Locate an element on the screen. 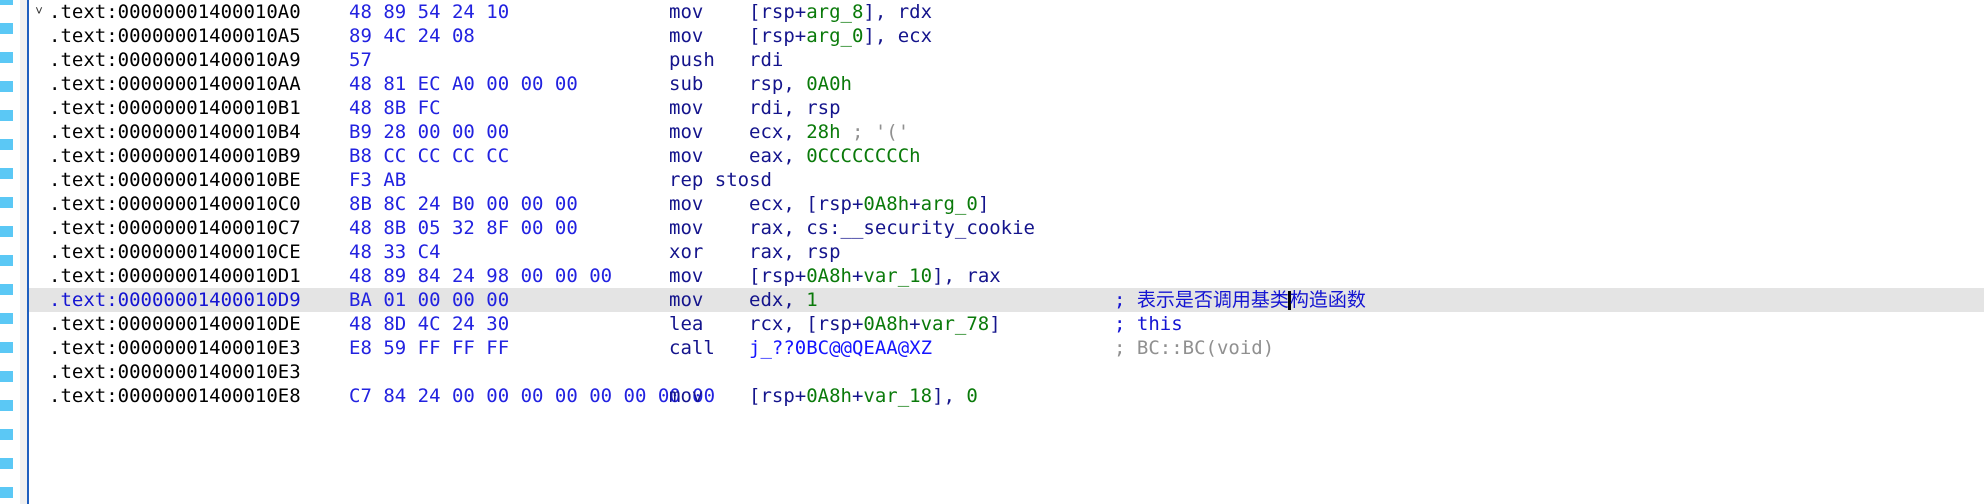  operand-token: var_18 is located at coordinates (897, 396).